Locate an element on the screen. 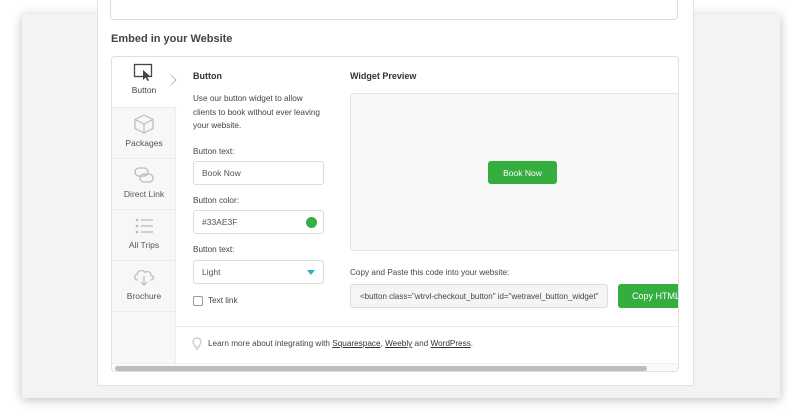  dropdown-caret-icon is located at coordinates (311, 272).